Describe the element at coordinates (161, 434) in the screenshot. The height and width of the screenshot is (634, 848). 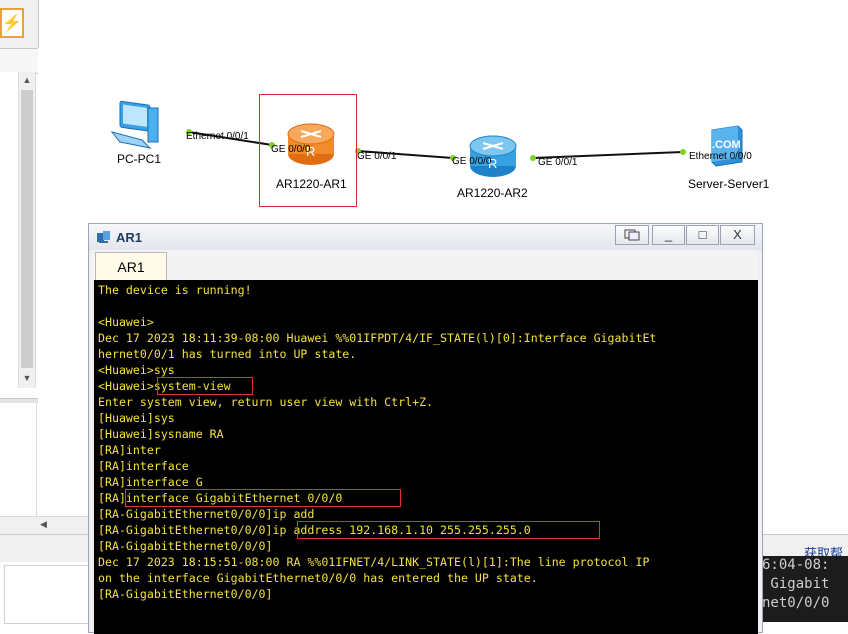
I see `terminal-line: [Huawei]sysname RA` at that location.